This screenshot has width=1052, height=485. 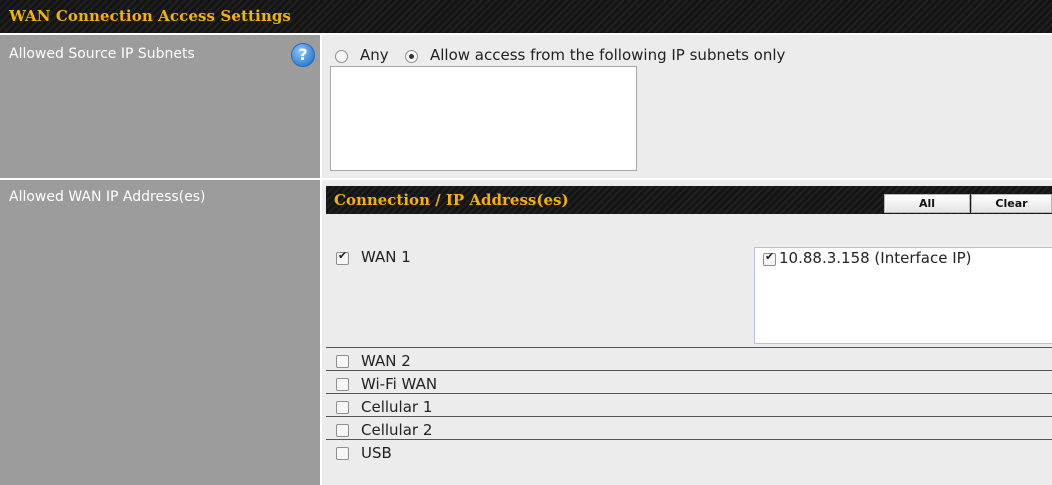 I want to click on wifi-wan-checkbox, so click(x=342, y=384).